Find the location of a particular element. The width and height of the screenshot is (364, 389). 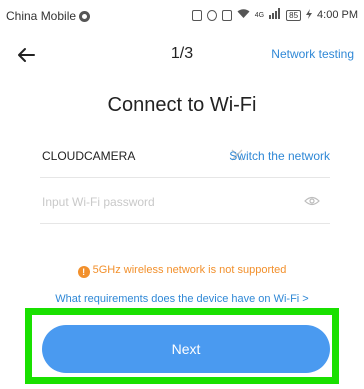

next-button: Next is located at coordinates (186, 349).